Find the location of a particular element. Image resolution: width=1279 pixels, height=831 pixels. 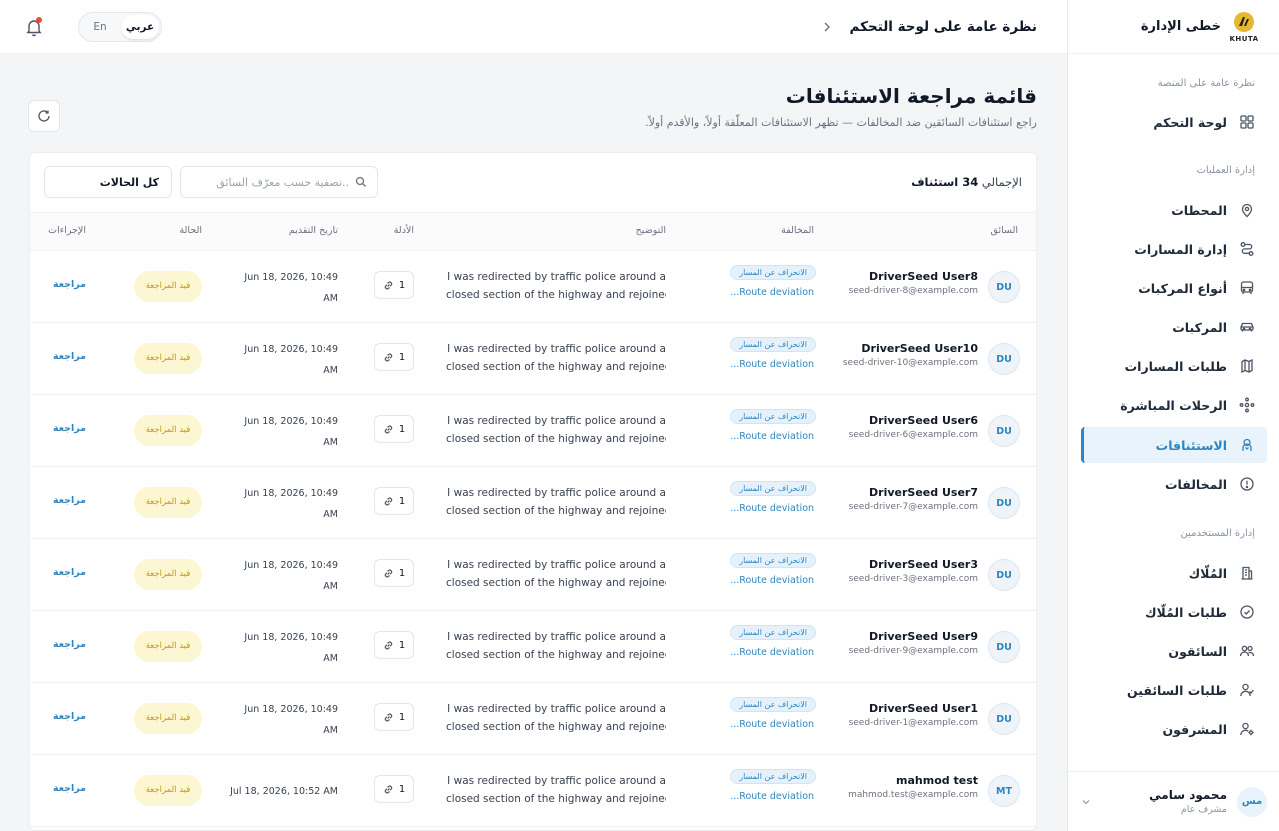

section-label-operations: إدارة العمليات is located at coordinates (1225, 170).